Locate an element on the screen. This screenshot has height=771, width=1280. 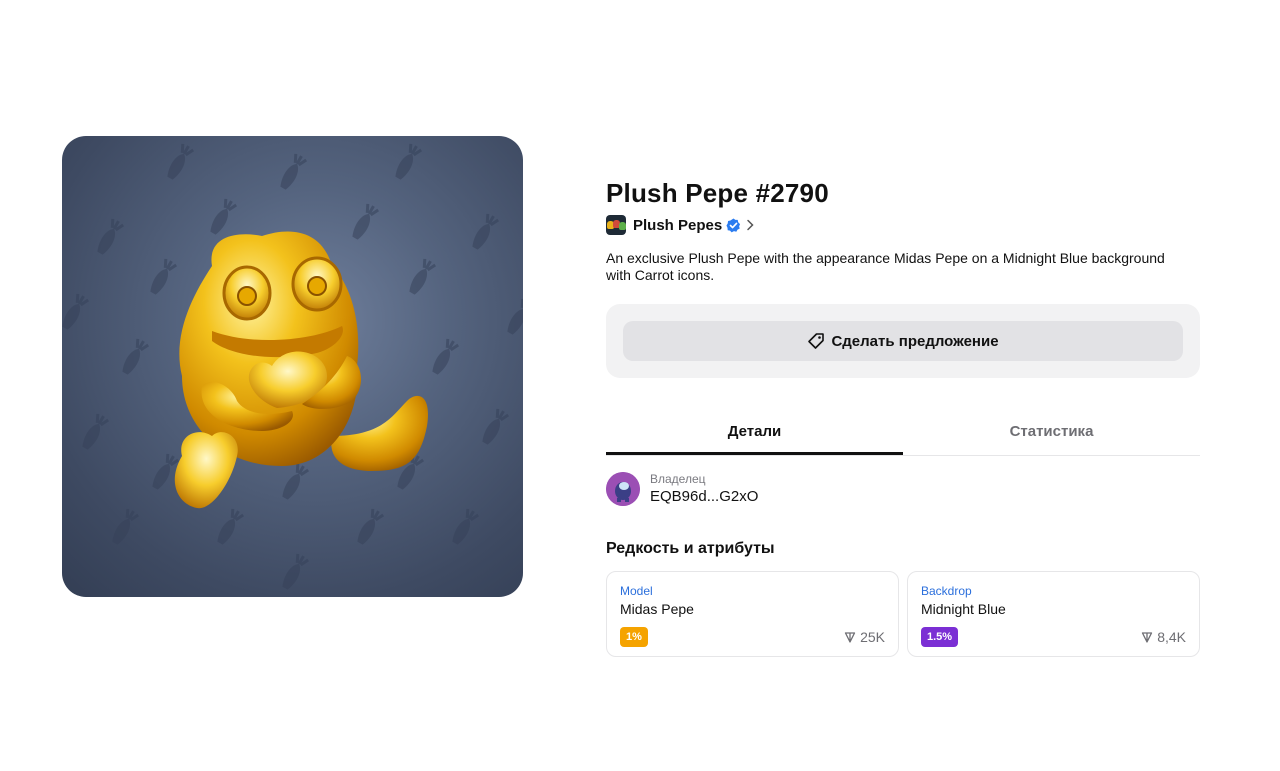
owner-address: EQB96d...G2xO is located at coordinates (704, 497).